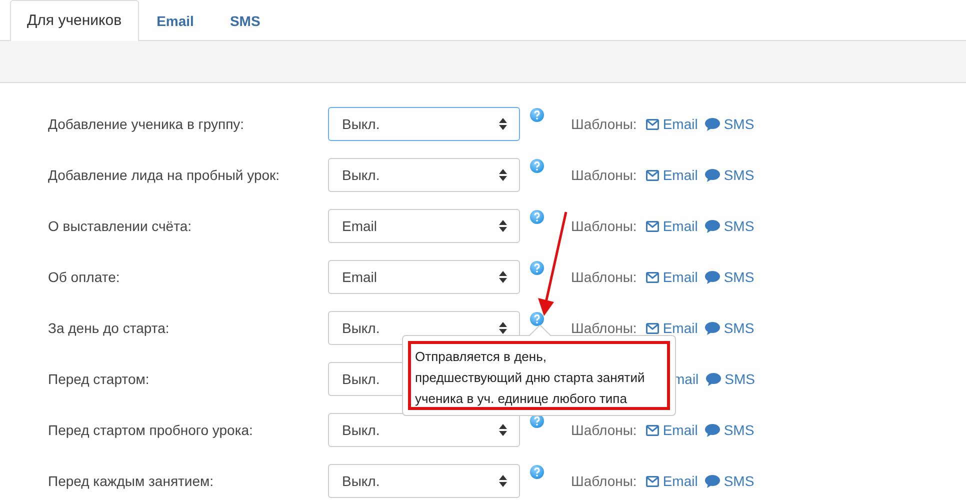 The width and height of the screenshot is (966, 501). I want to click on tab: Email, so click(175, 20).